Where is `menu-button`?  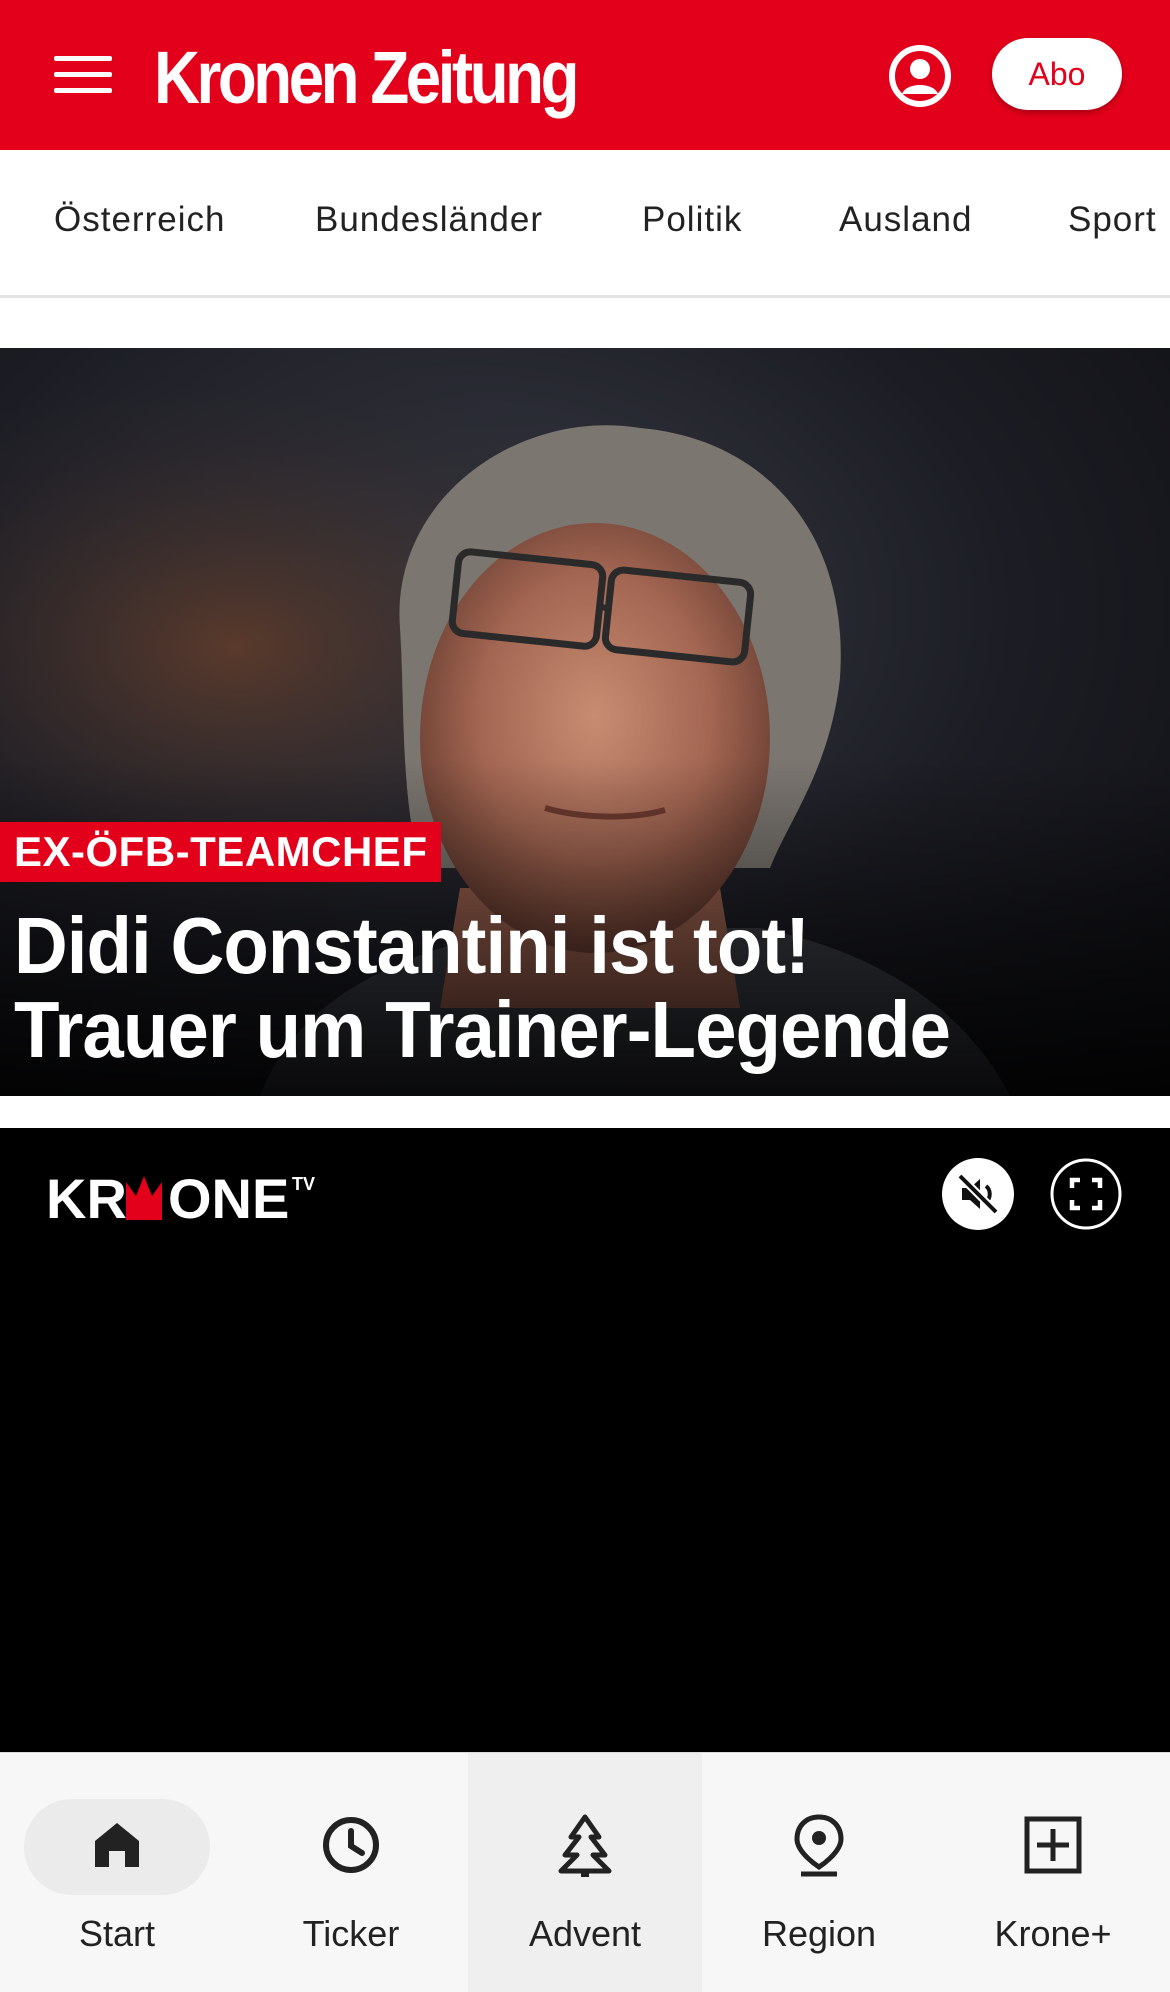
menu-button is located at coordinates (83, 74).